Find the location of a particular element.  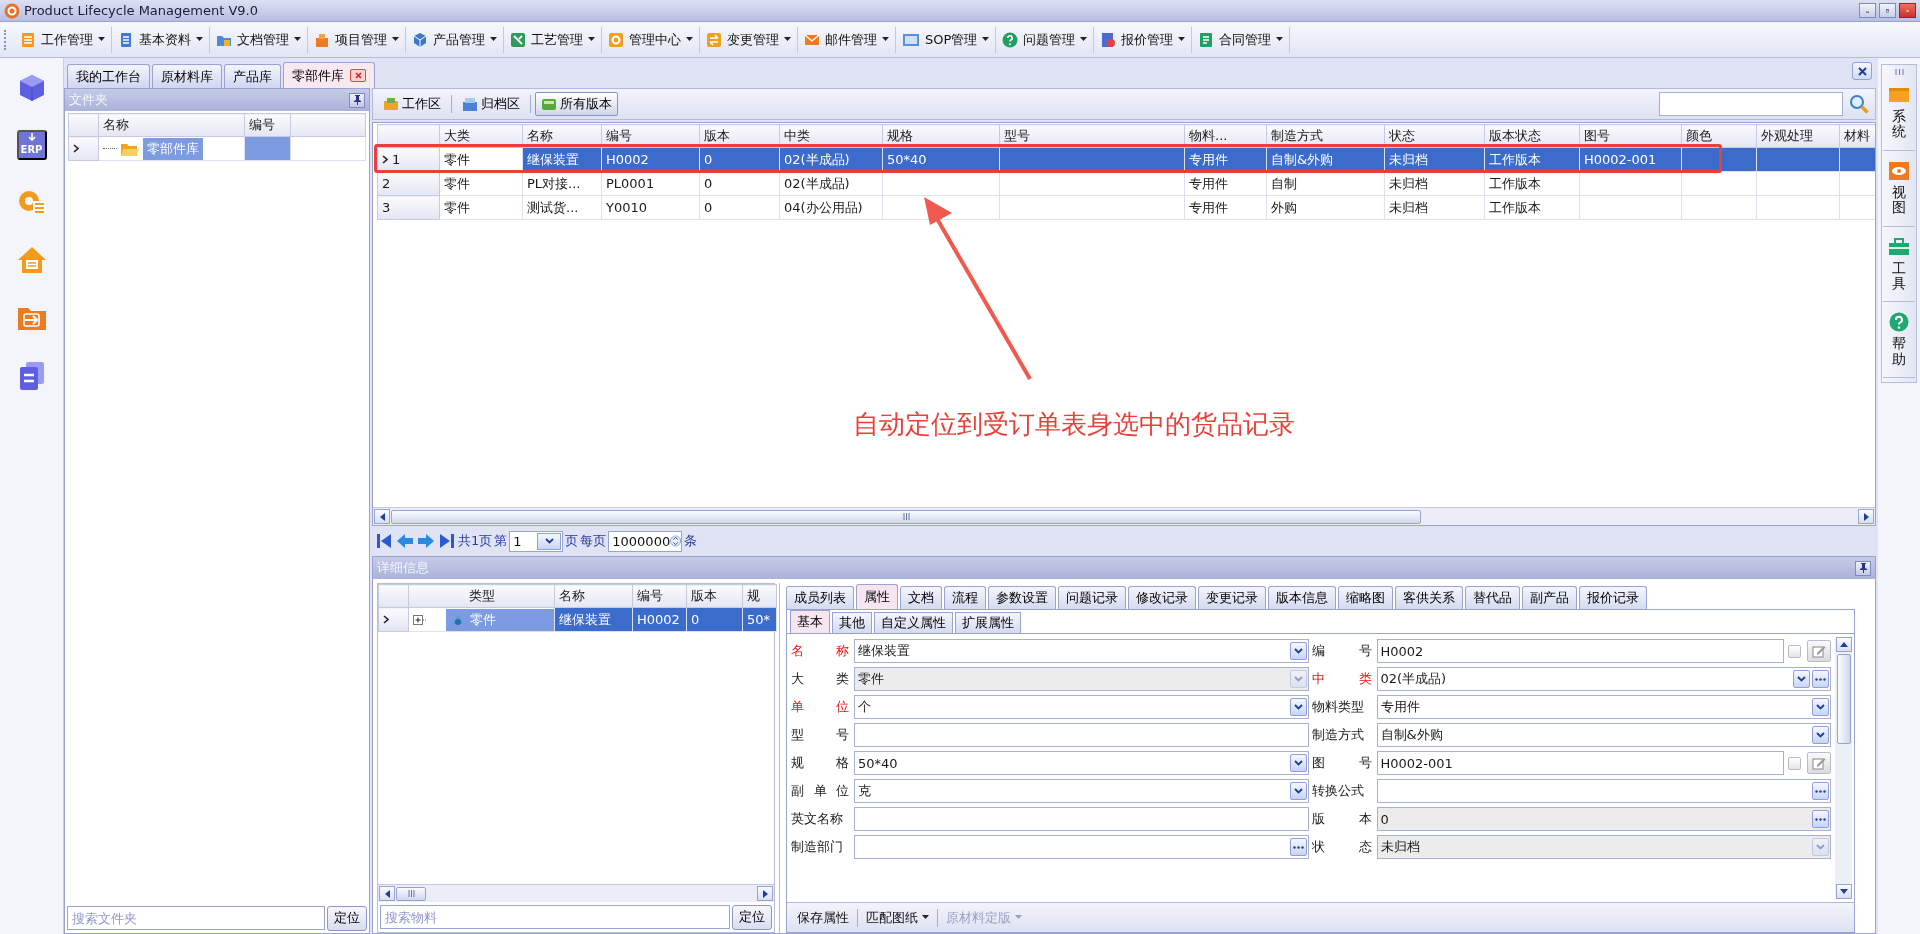

tab: 替代品 is located at coordinates (1492, 597).